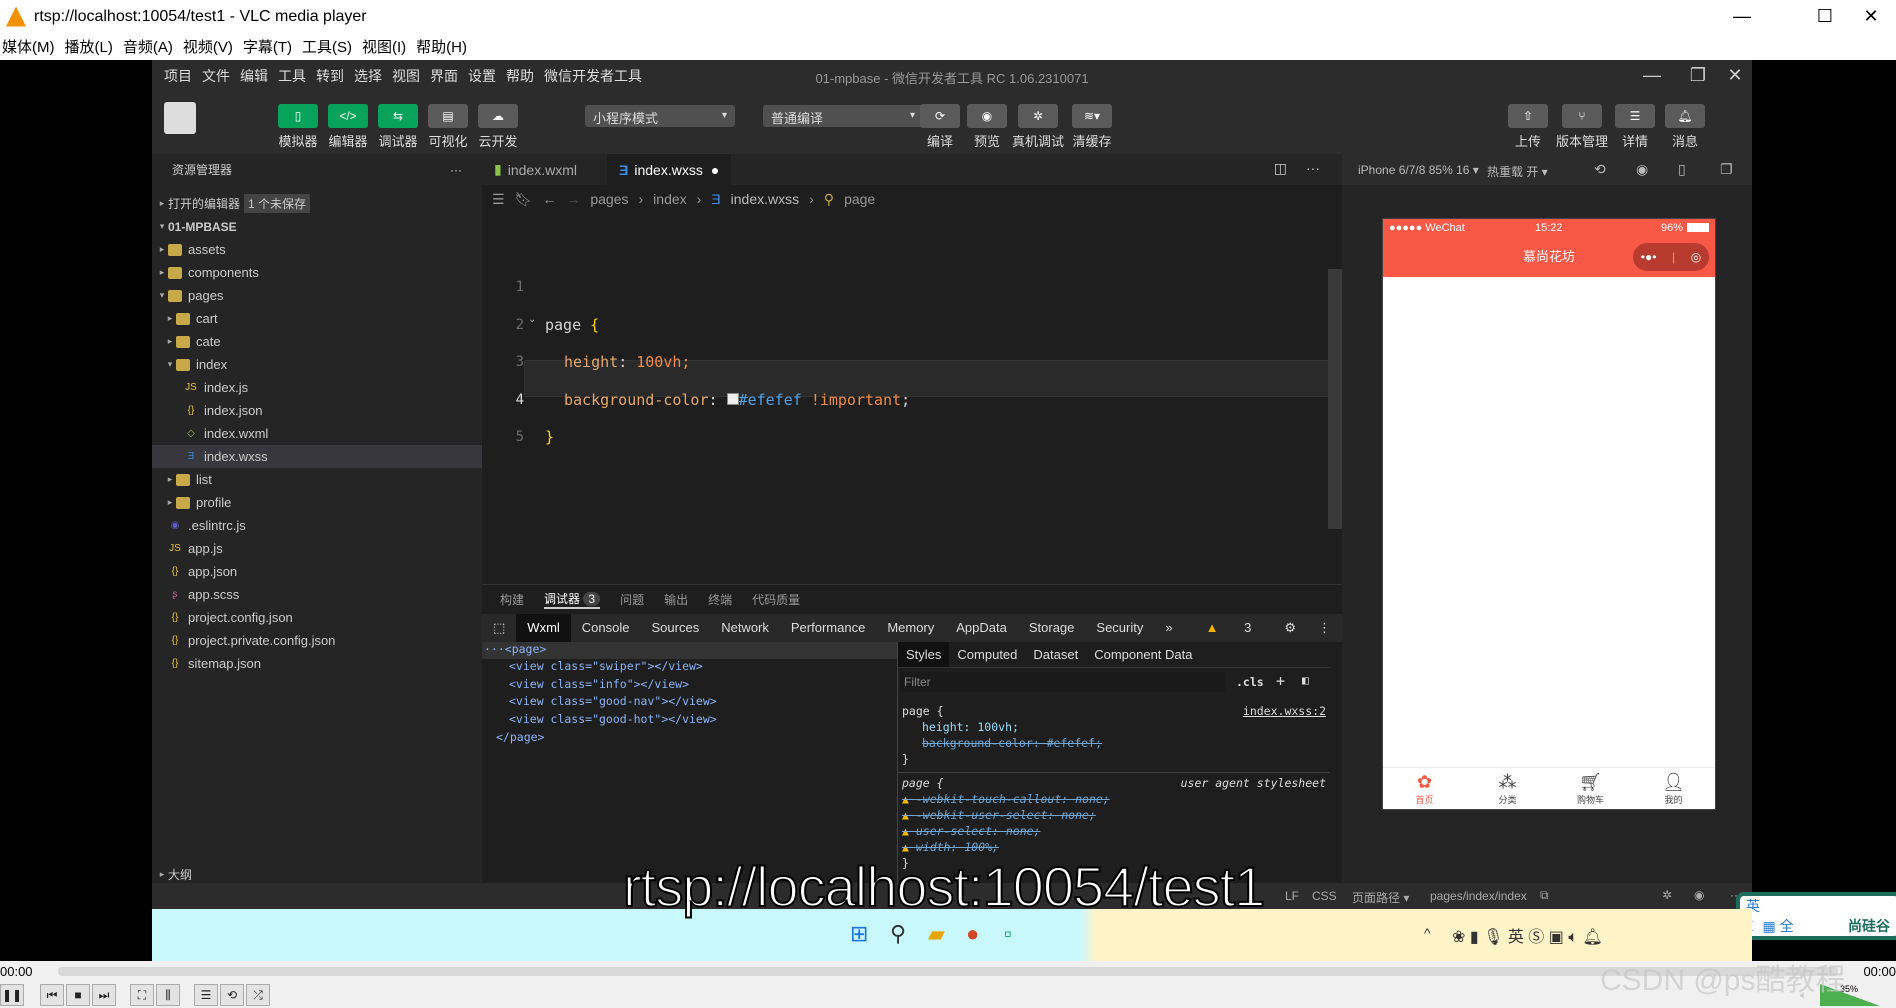  Describe the element at coordinates (317, 571) in the screenshot. I see `tree-item-app-json: {} app.json` at that location.